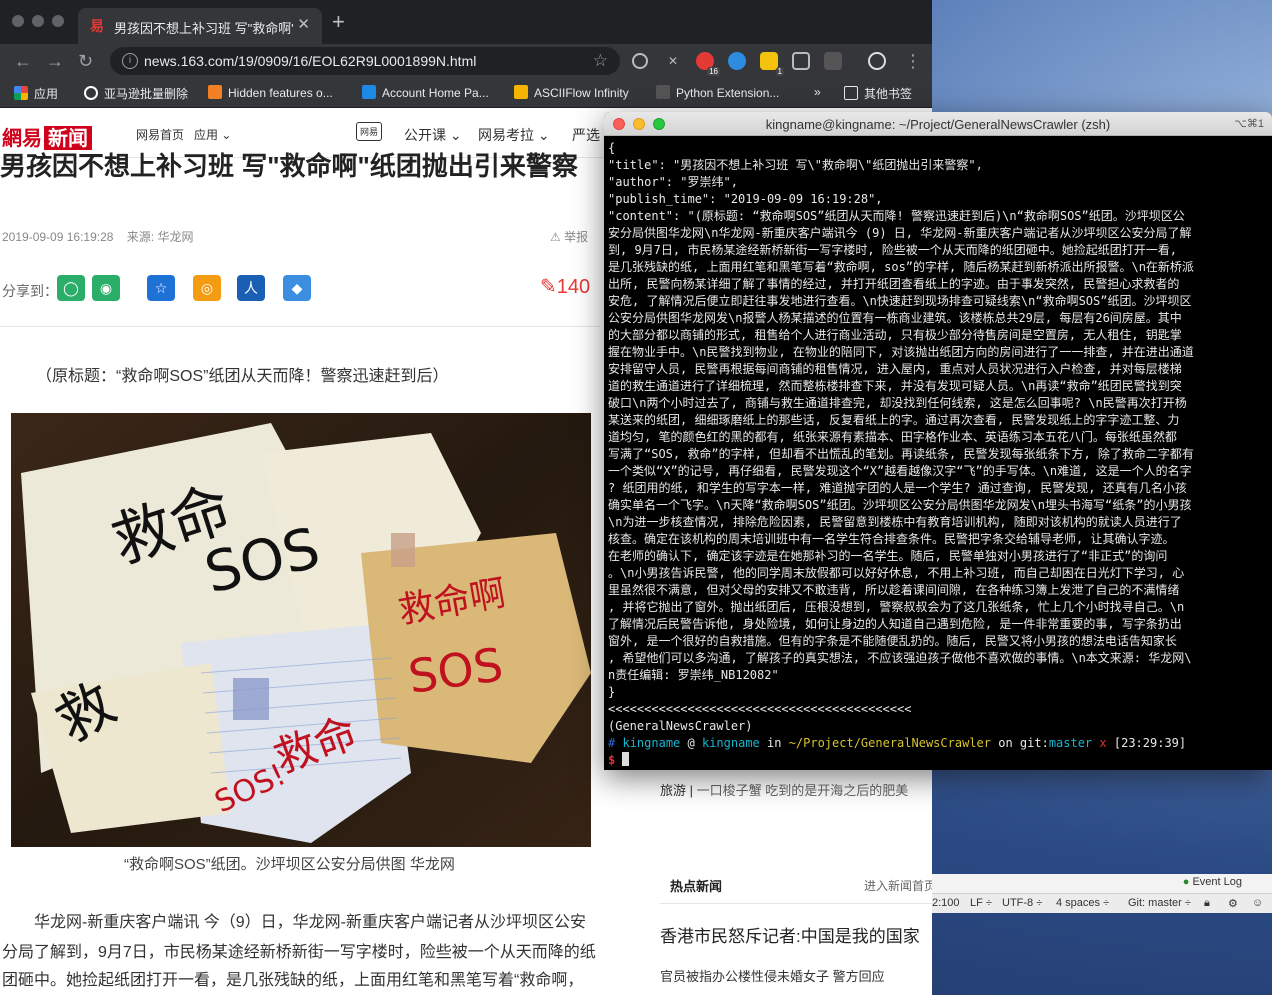 This screenshot has height=995, width=1272. What do you see at coordinates (242, 376) in the screenshot?
I see `original-title: （原标题：“救命啊SOS”纸团从天而降！警察迅速赶到后）` at bounding box center [242, 376].